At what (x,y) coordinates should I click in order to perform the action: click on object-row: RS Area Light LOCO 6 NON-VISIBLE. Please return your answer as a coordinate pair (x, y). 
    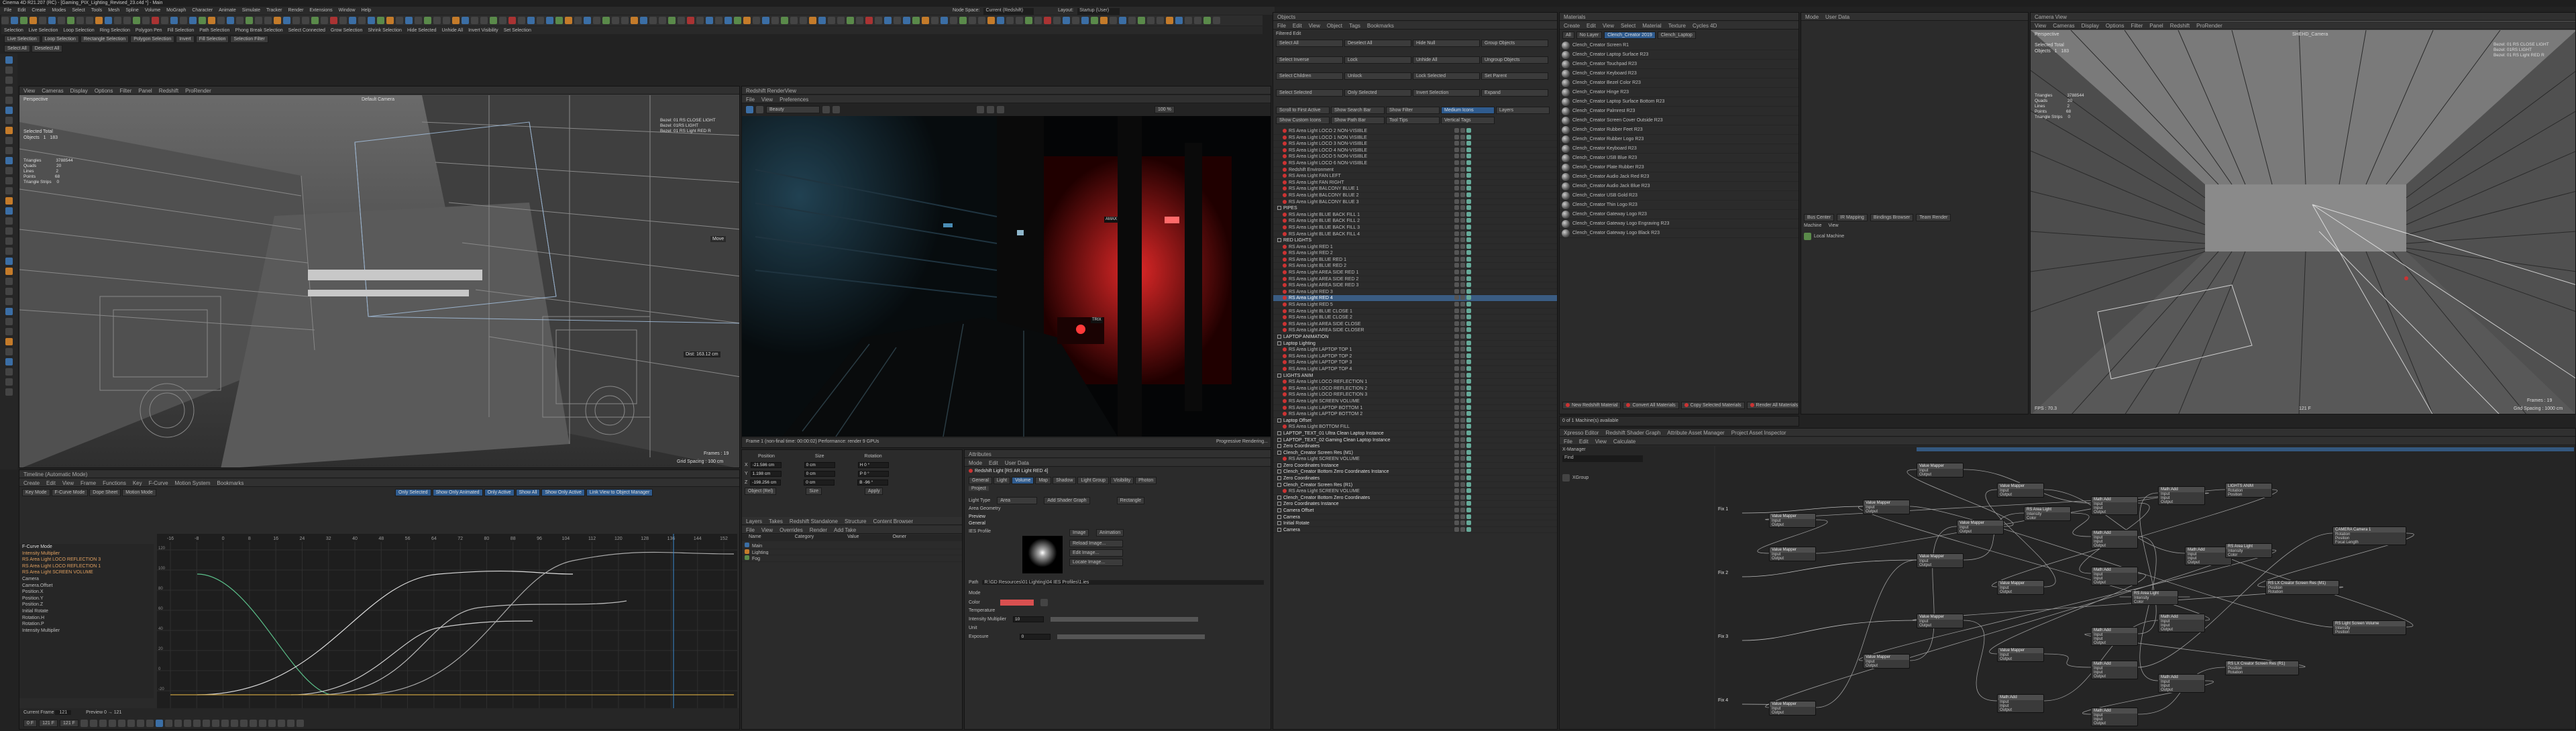
    Looking at the image, I should click on (1415, 163).